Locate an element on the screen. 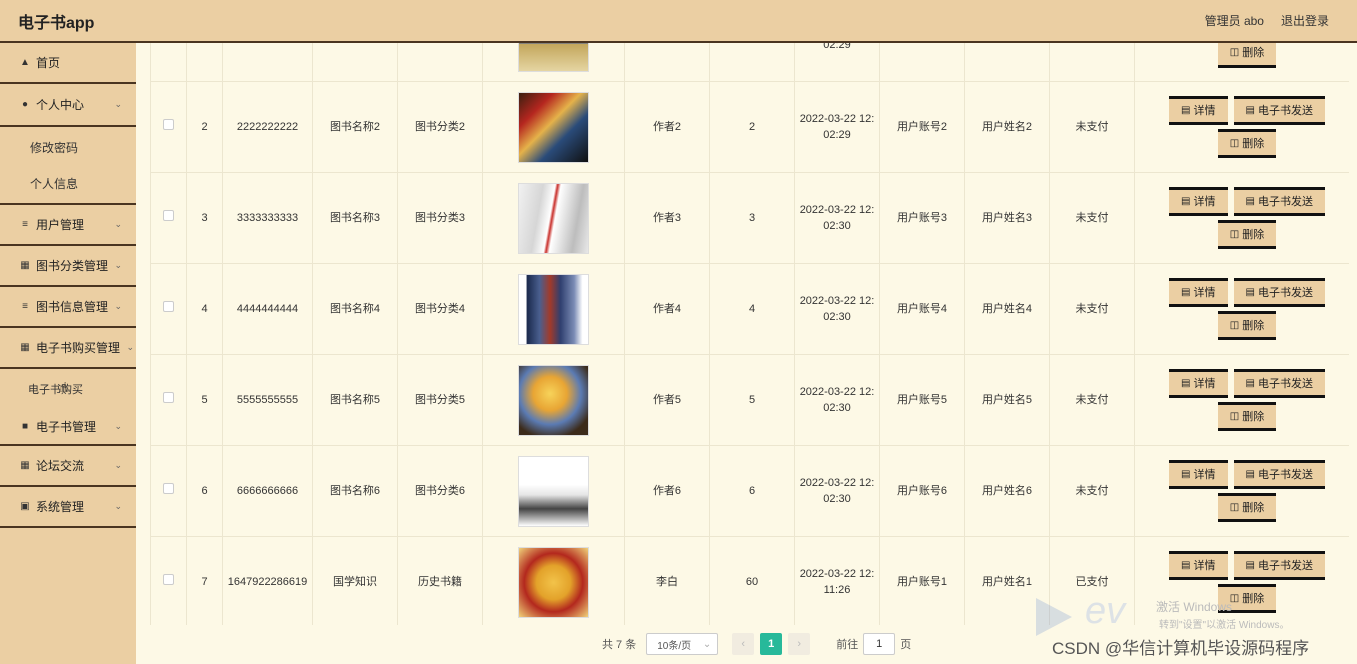  top-header: 电子书app 管理员 abo 退出登录 is located at coordinates (678, 21).